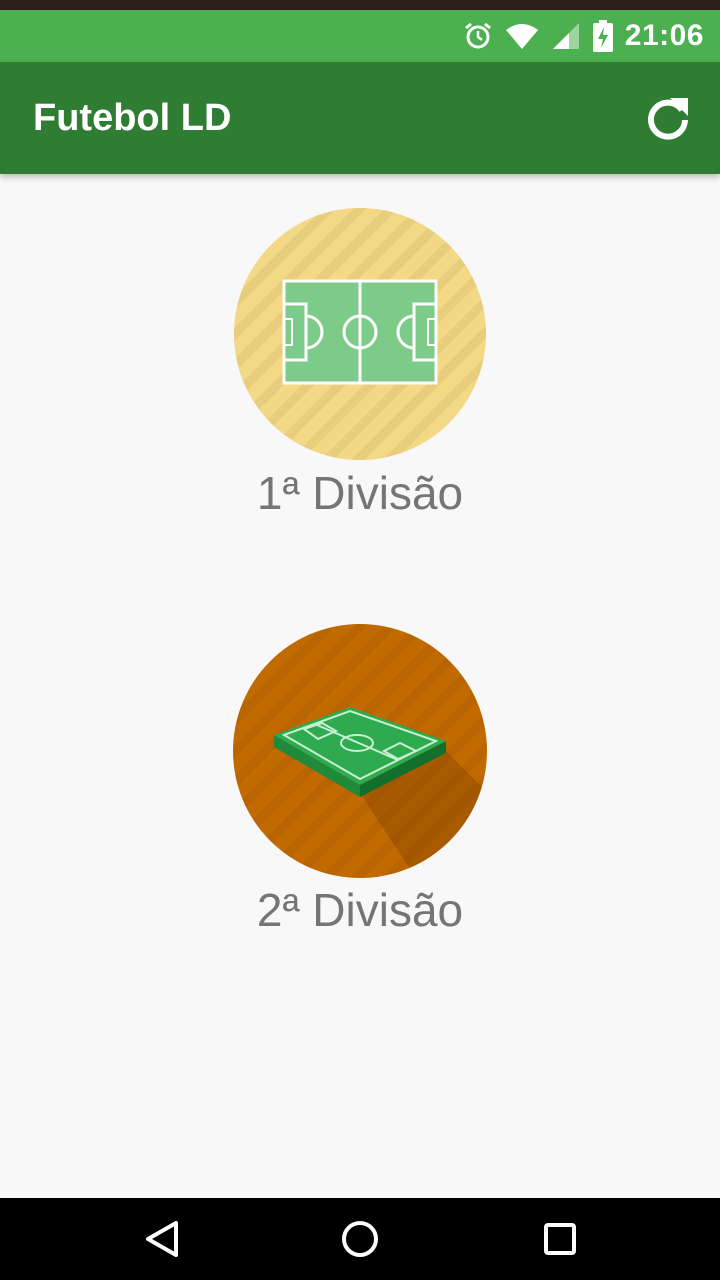  I want to click on soccer-field-top-icon, so click(360, 334).